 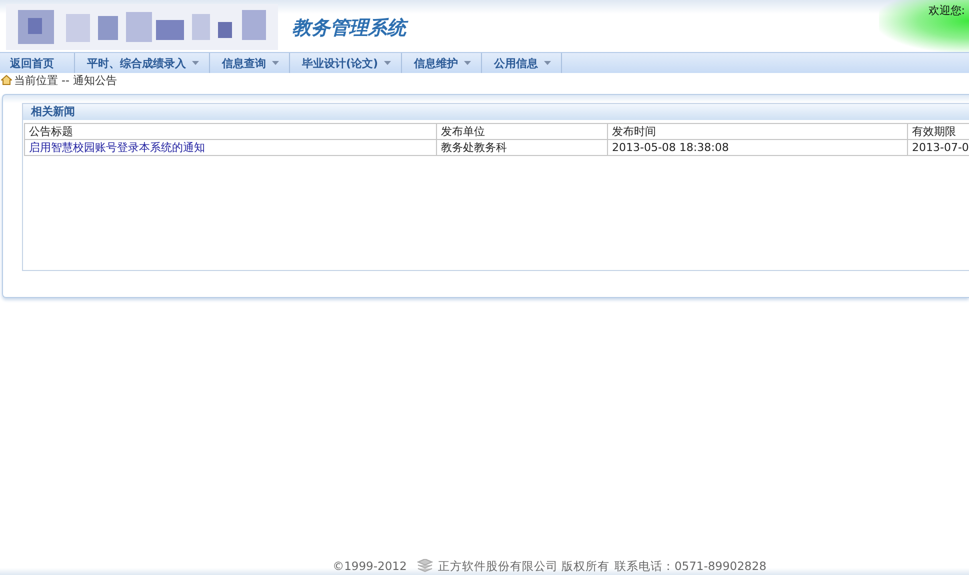 What do you see at coordinates (522, 63) in the screenshot?
I see `nav-menu-item: 公用信息` at bounding box center [522, 63].